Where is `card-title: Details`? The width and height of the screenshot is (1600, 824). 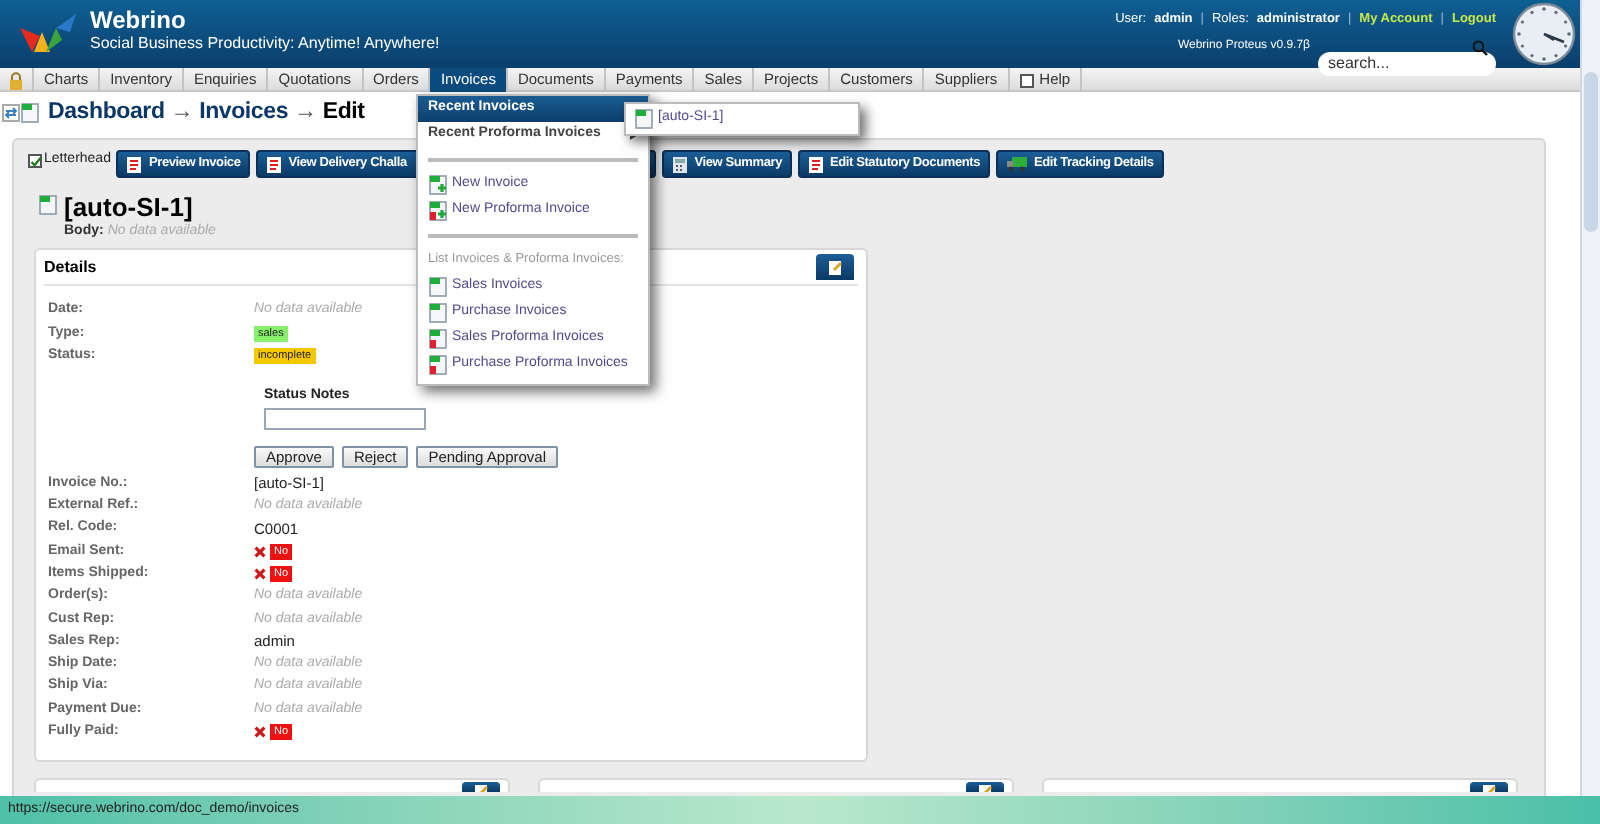 card-title: Details is located at coordinates (70, 267).